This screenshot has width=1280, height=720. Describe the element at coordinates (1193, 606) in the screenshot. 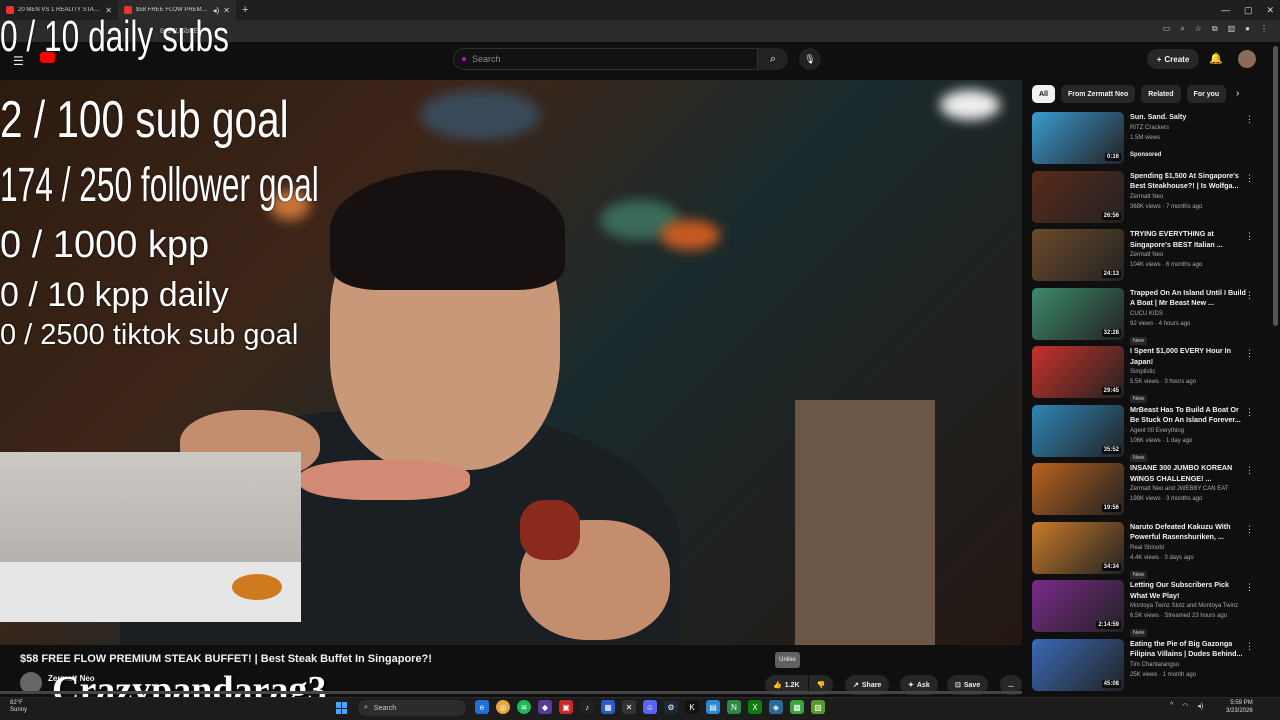

I see `recommendation-channel: Montoya Twinz Slotz and Montoya Twinz` at that location.